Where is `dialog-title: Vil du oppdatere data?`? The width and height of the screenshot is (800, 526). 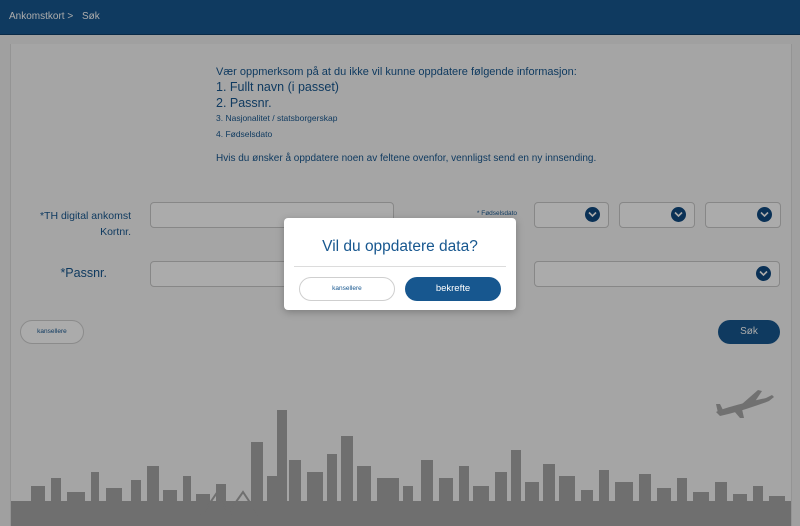
dialog-title: Vil du oppdatere data? is located at coordinates (400, 246).